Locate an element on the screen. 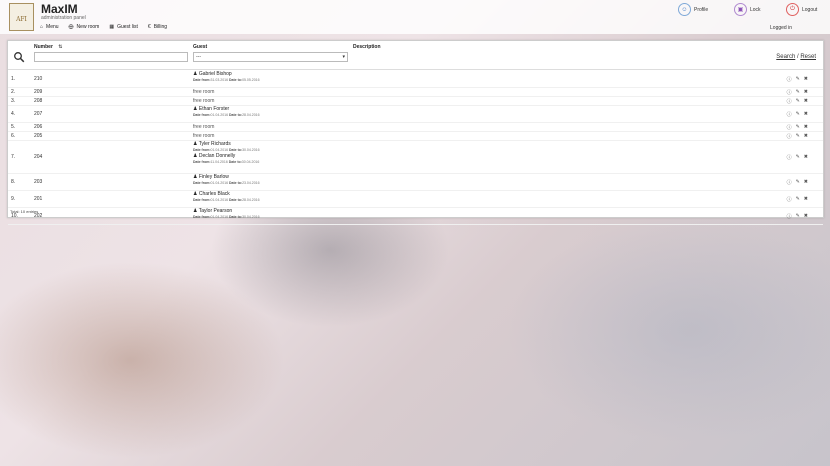 The width and height of the screenshot is (830, 466). app-logo: AFI is located at coordinates (21, 17).